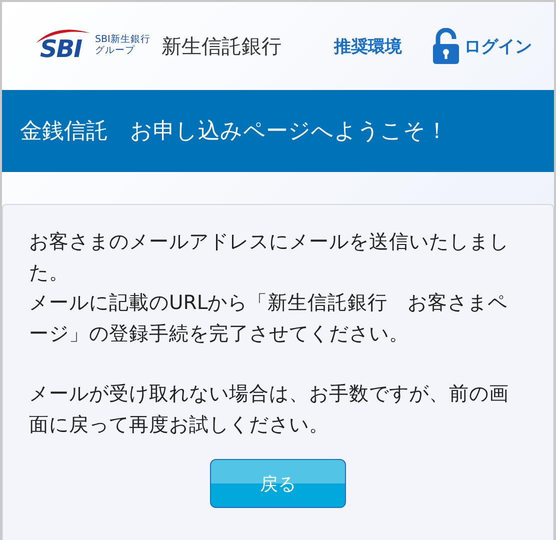 Image resolution: width=556 pixels, height=540 pixels. What do you see at coordinates (122, 40) in the screenshot?
I see `group-name: SBI新生銀行` at bounding box center [122, 40].